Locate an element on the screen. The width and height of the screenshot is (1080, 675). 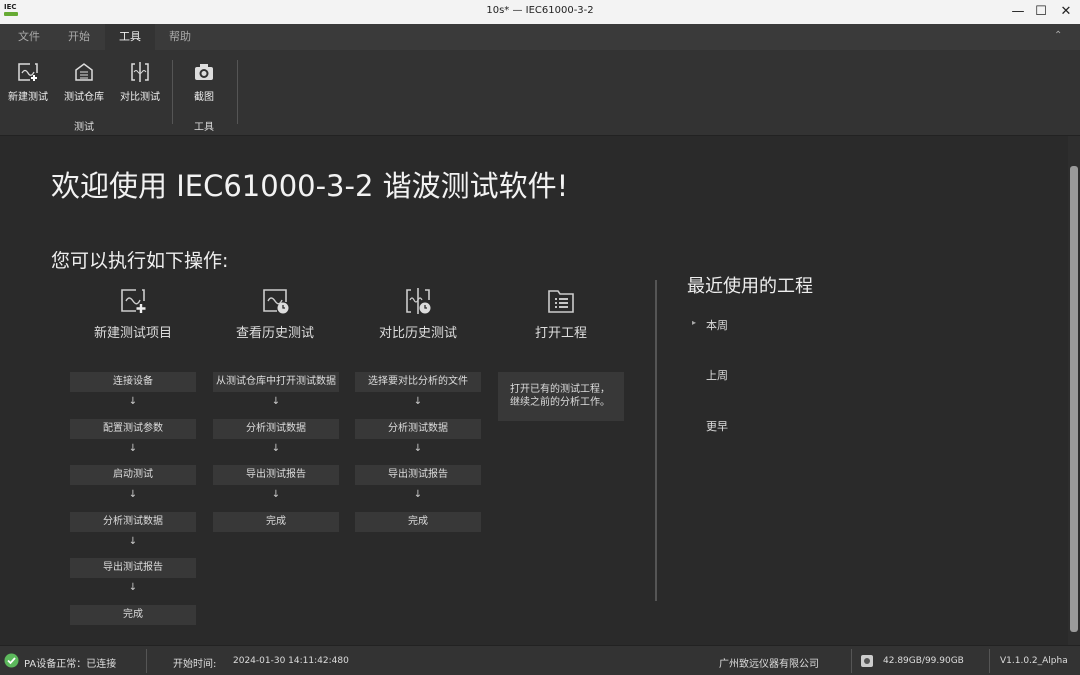
column-title: 打开工程 is located at coordinates (560, 333).